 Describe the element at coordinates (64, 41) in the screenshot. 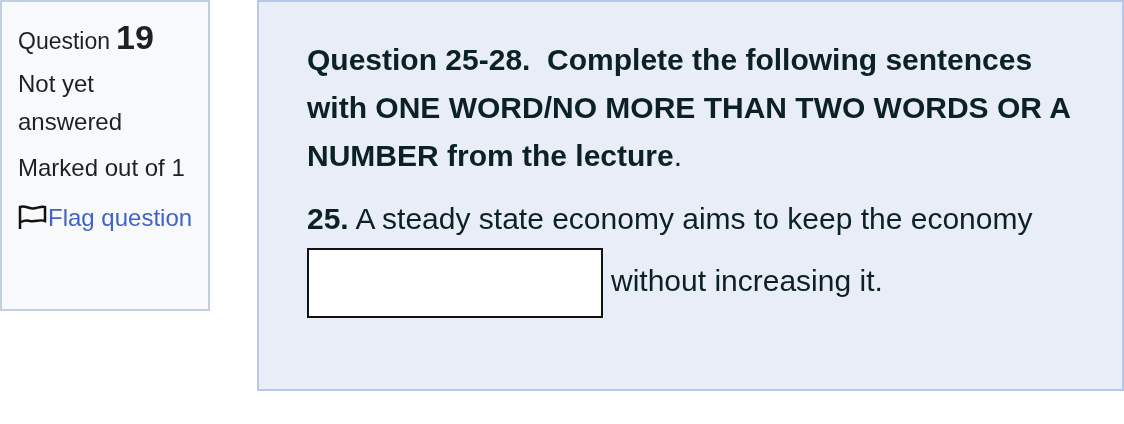

I see `question-label: Question` at that location.